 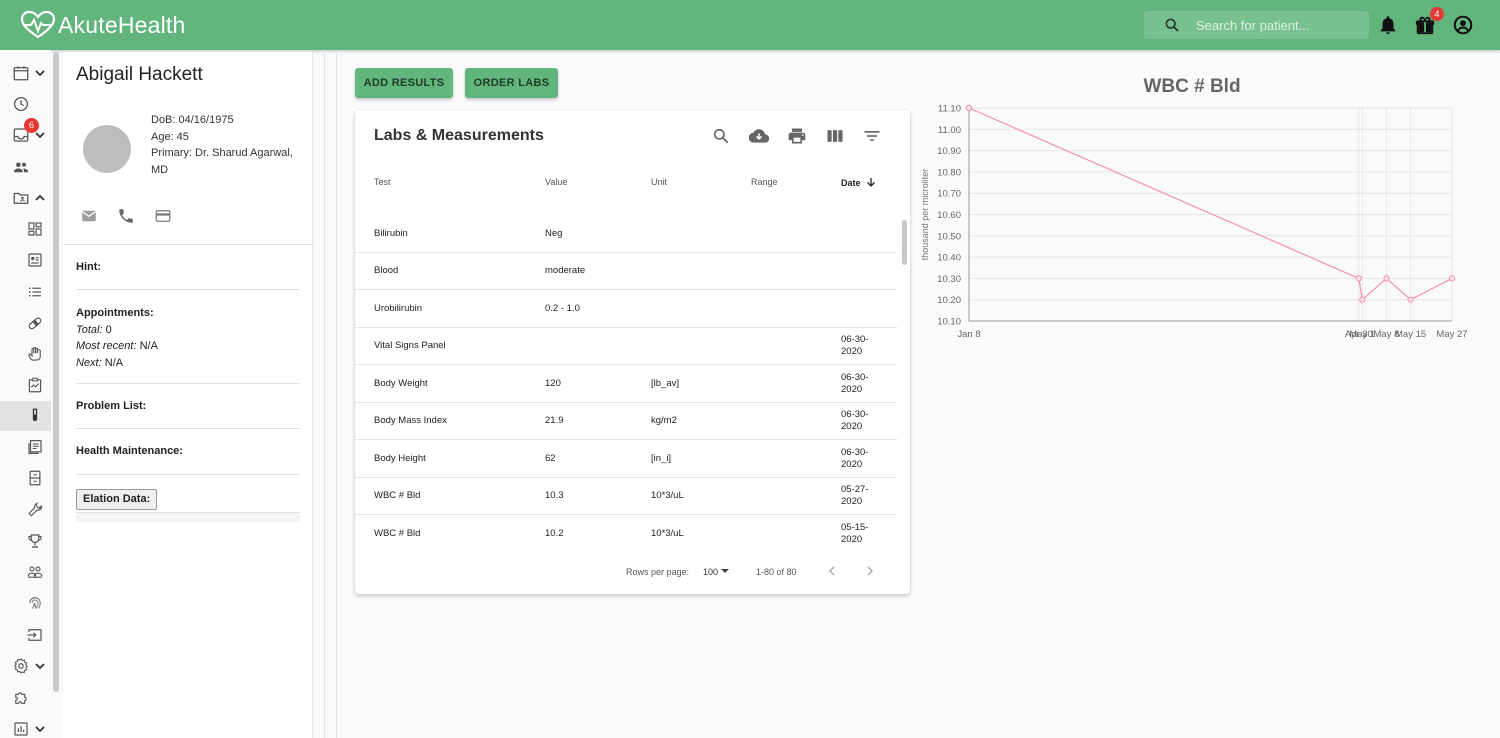 I want to click on y-tick-label: 10.40, so click(x=949, y=258).